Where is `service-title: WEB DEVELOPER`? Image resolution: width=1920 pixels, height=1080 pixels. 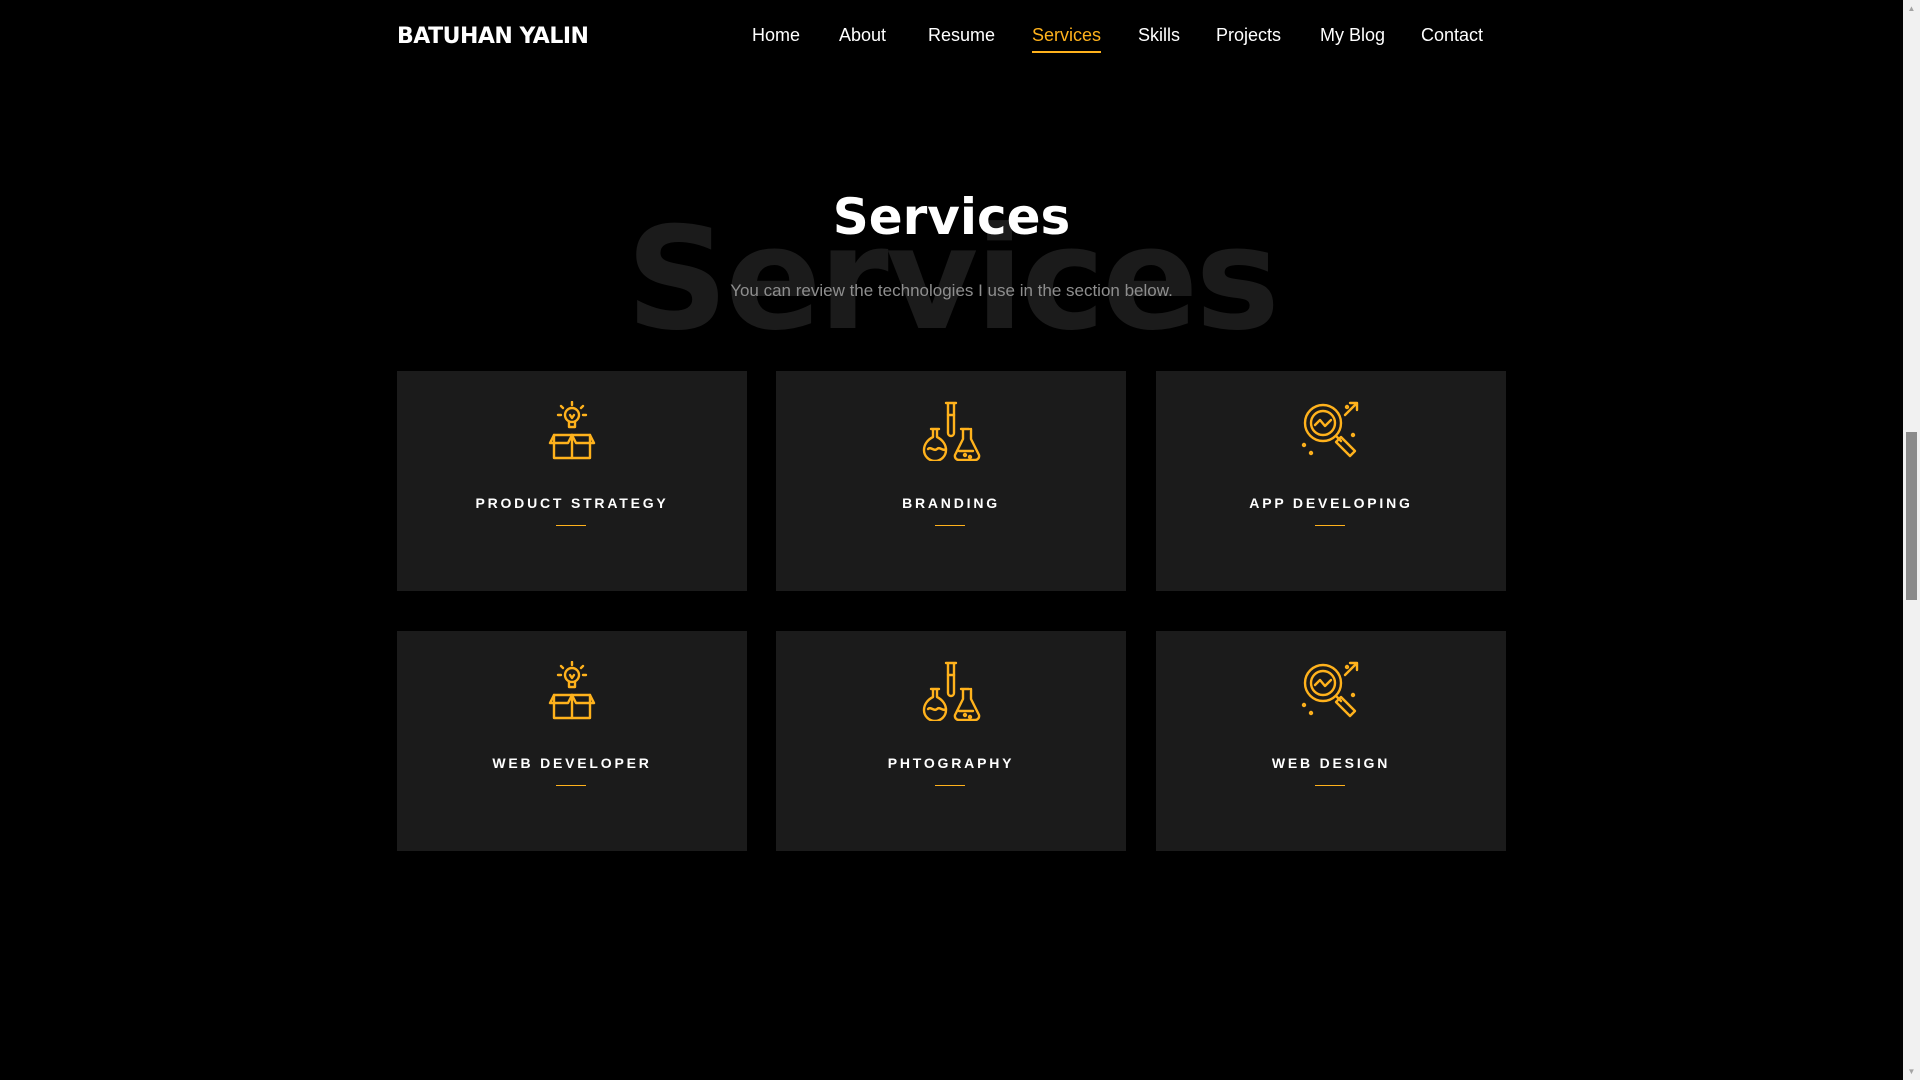
service-title: WEB DEVELOPER is located at coordinates (572, 763).